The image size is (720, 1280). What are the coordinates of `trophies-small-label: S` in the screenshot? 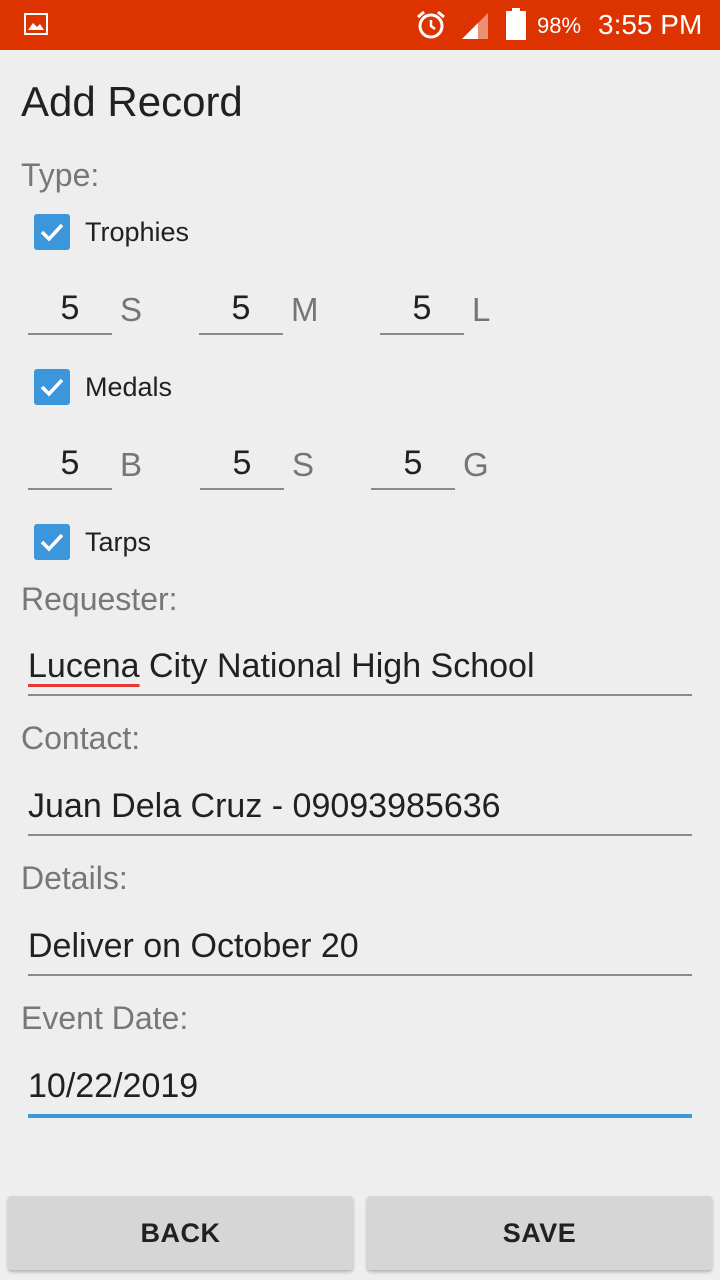 It's located at (131, 309).